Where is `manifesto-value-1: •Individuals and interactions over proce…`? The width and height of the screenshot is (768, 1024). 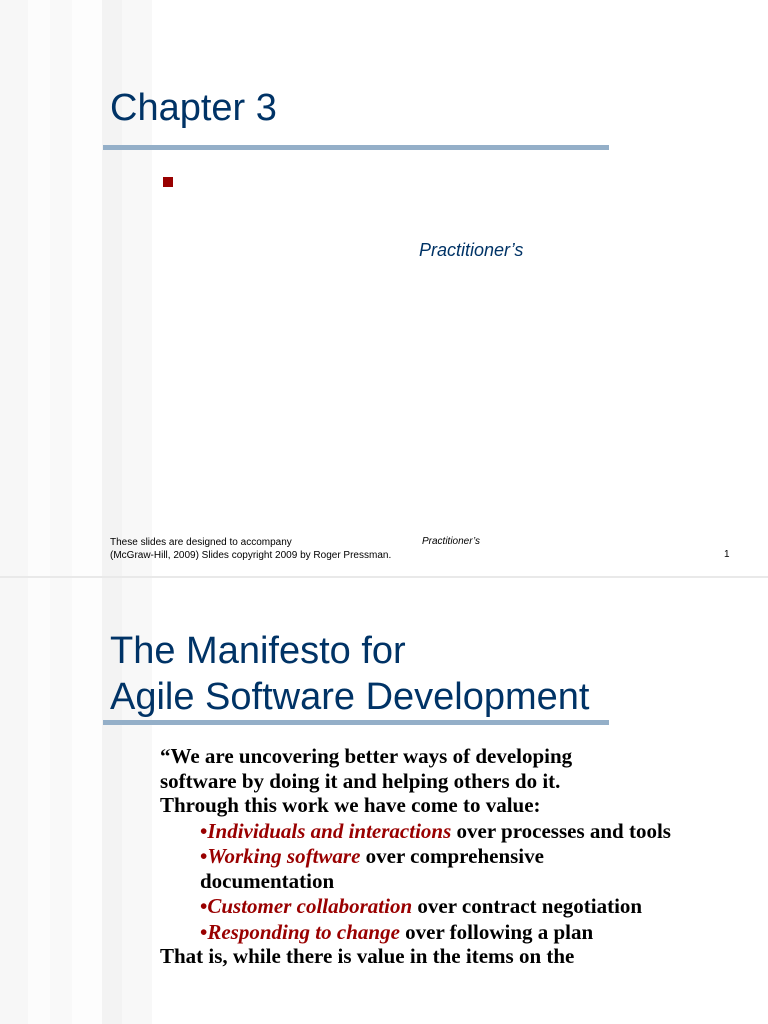 manifesto-value-1: •Individuals and interactions over proce… is located at coordinates (435, 830).